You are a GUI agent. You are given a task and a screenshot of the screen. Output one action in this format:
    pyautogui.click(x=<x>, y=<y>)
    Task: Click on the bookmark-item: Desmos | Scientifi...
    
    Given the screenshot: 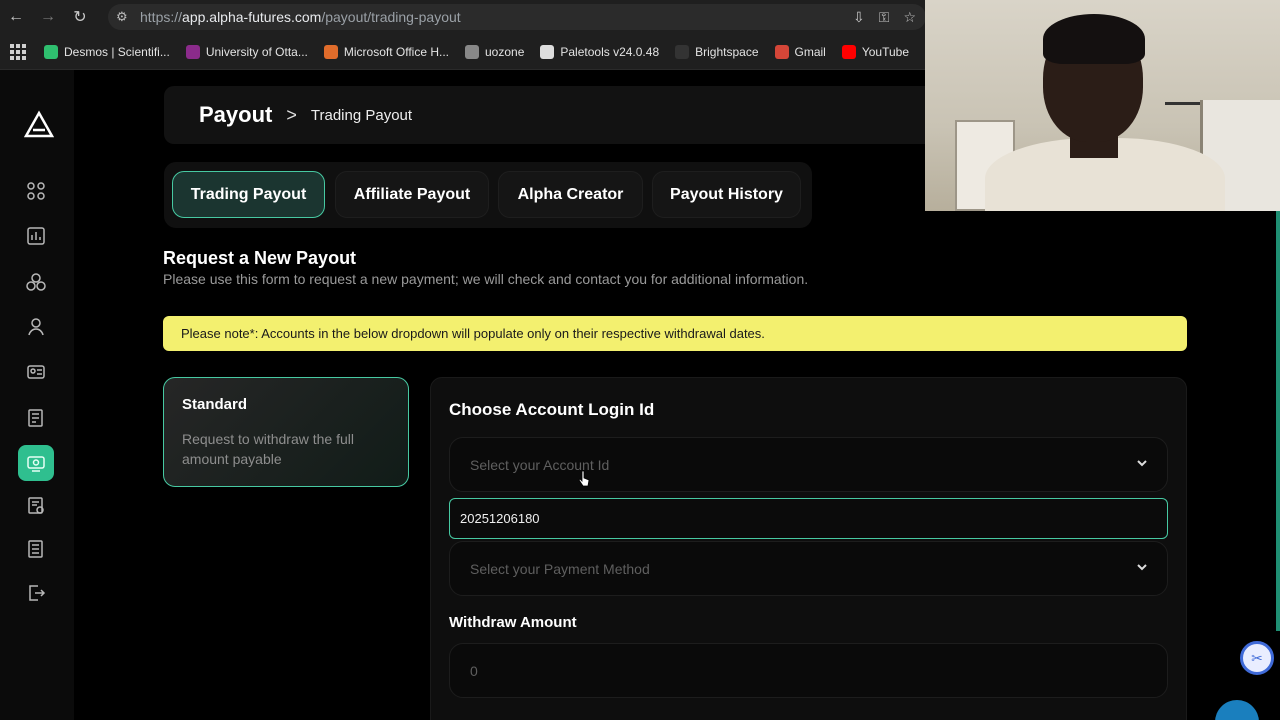 What is the action you would take?
    pyautogui.click(x=107, y=51)
    